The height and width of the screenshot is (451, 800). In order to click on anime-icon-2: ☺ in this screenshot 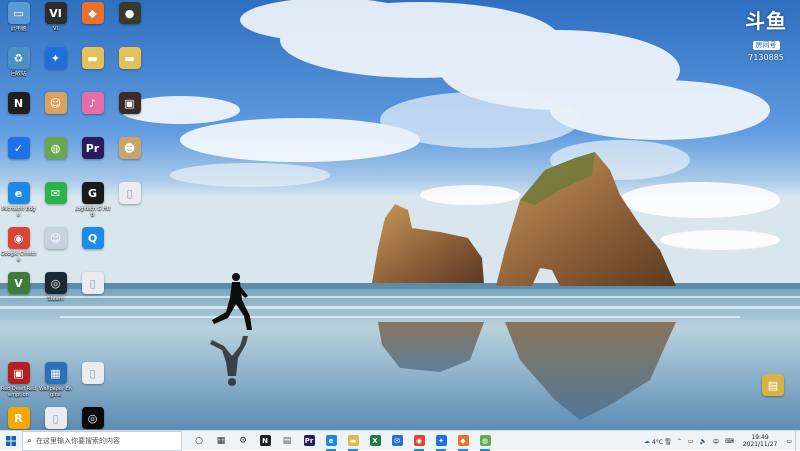, I will do `click(55, 238)`.